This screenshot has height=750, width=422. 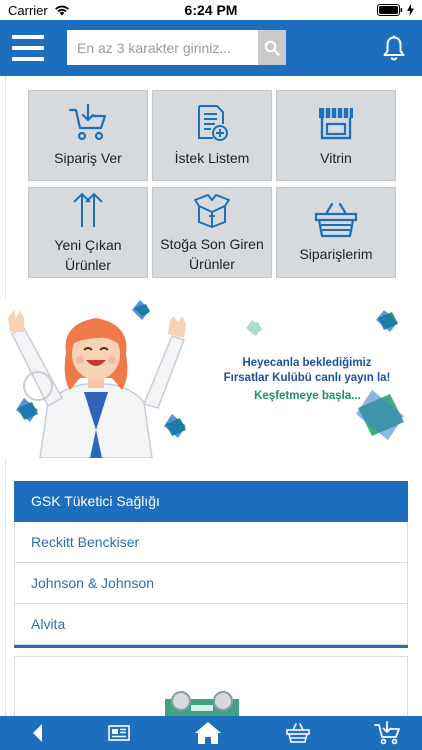 I want to click on tile-stoga-son-giren-urunler: Stoğa Son Giren Ürünler, so click(x=212, y=232).